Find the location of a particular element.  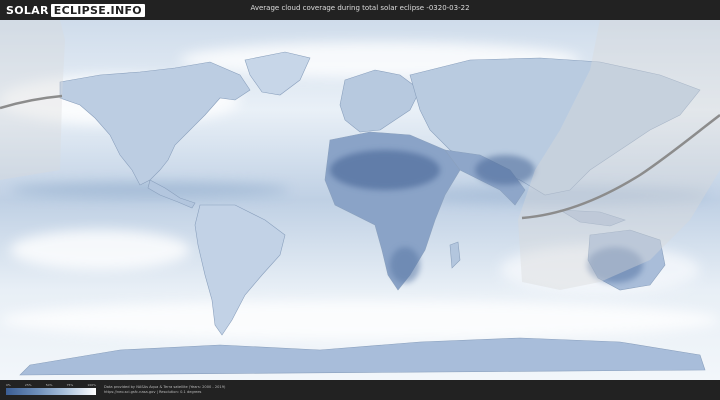

legend-tick: 0% is located at coordinates (8, 385).